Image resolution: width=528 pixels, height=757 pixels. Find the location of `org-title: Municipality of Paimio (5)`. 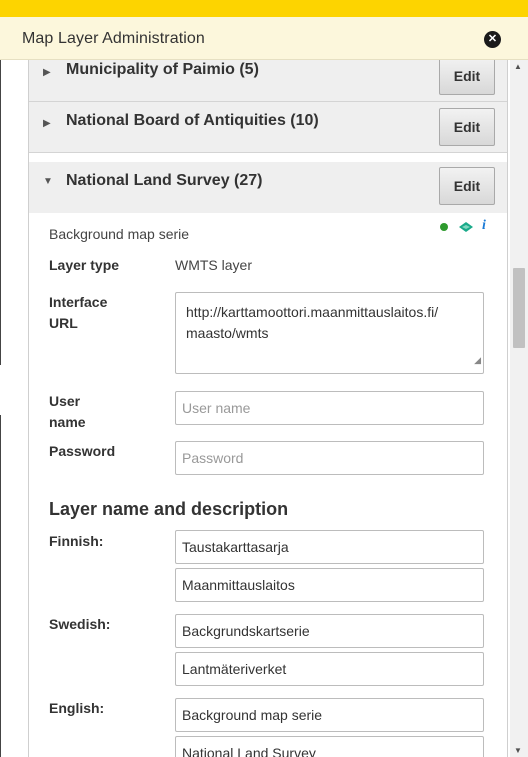

org-title: Municipality of Paimio (5) is located at coordinates (162, 69).